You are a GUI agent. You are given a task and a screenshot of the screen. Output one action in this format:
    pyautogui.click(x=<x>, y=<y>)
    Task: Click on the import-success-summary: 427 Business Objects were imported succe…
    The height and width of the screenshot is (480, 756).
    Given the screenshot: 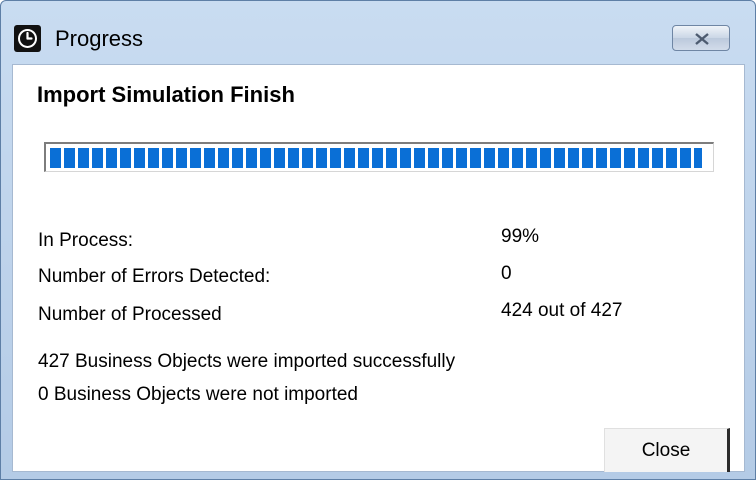 What is the action you would take?
    pyautogui.click(x=247, y=361)
    